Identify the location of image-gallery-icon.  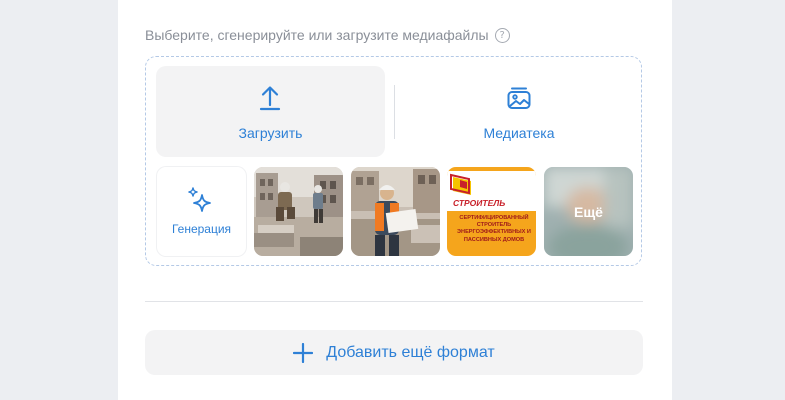
(519, 98).